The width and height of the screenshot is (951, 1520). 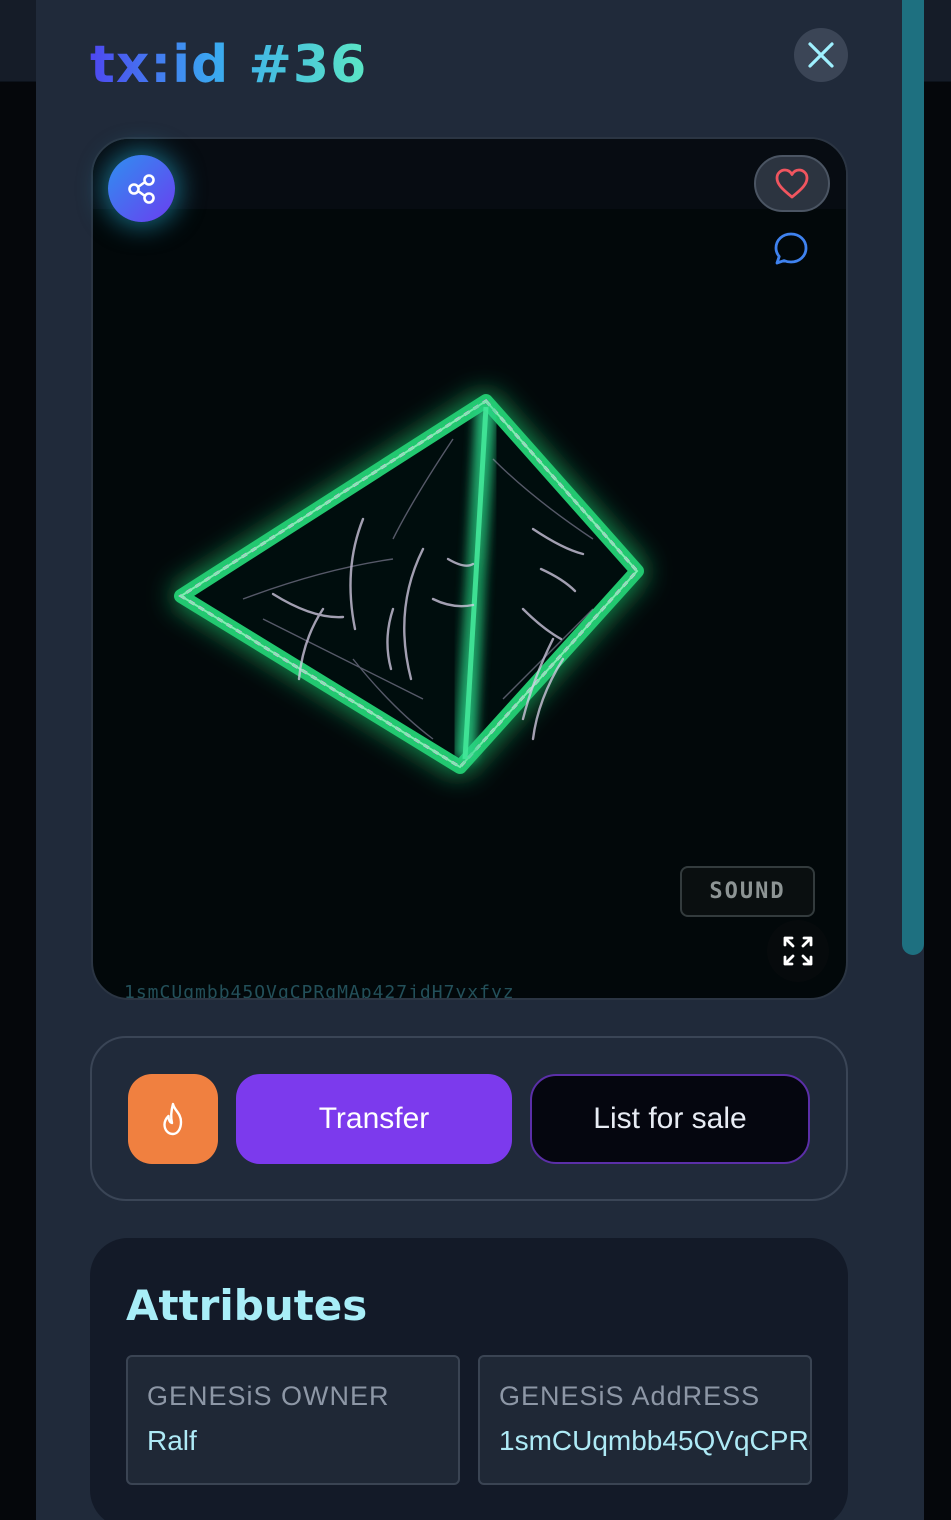 I want to click on expand-icon, so click(x=798, y=951).